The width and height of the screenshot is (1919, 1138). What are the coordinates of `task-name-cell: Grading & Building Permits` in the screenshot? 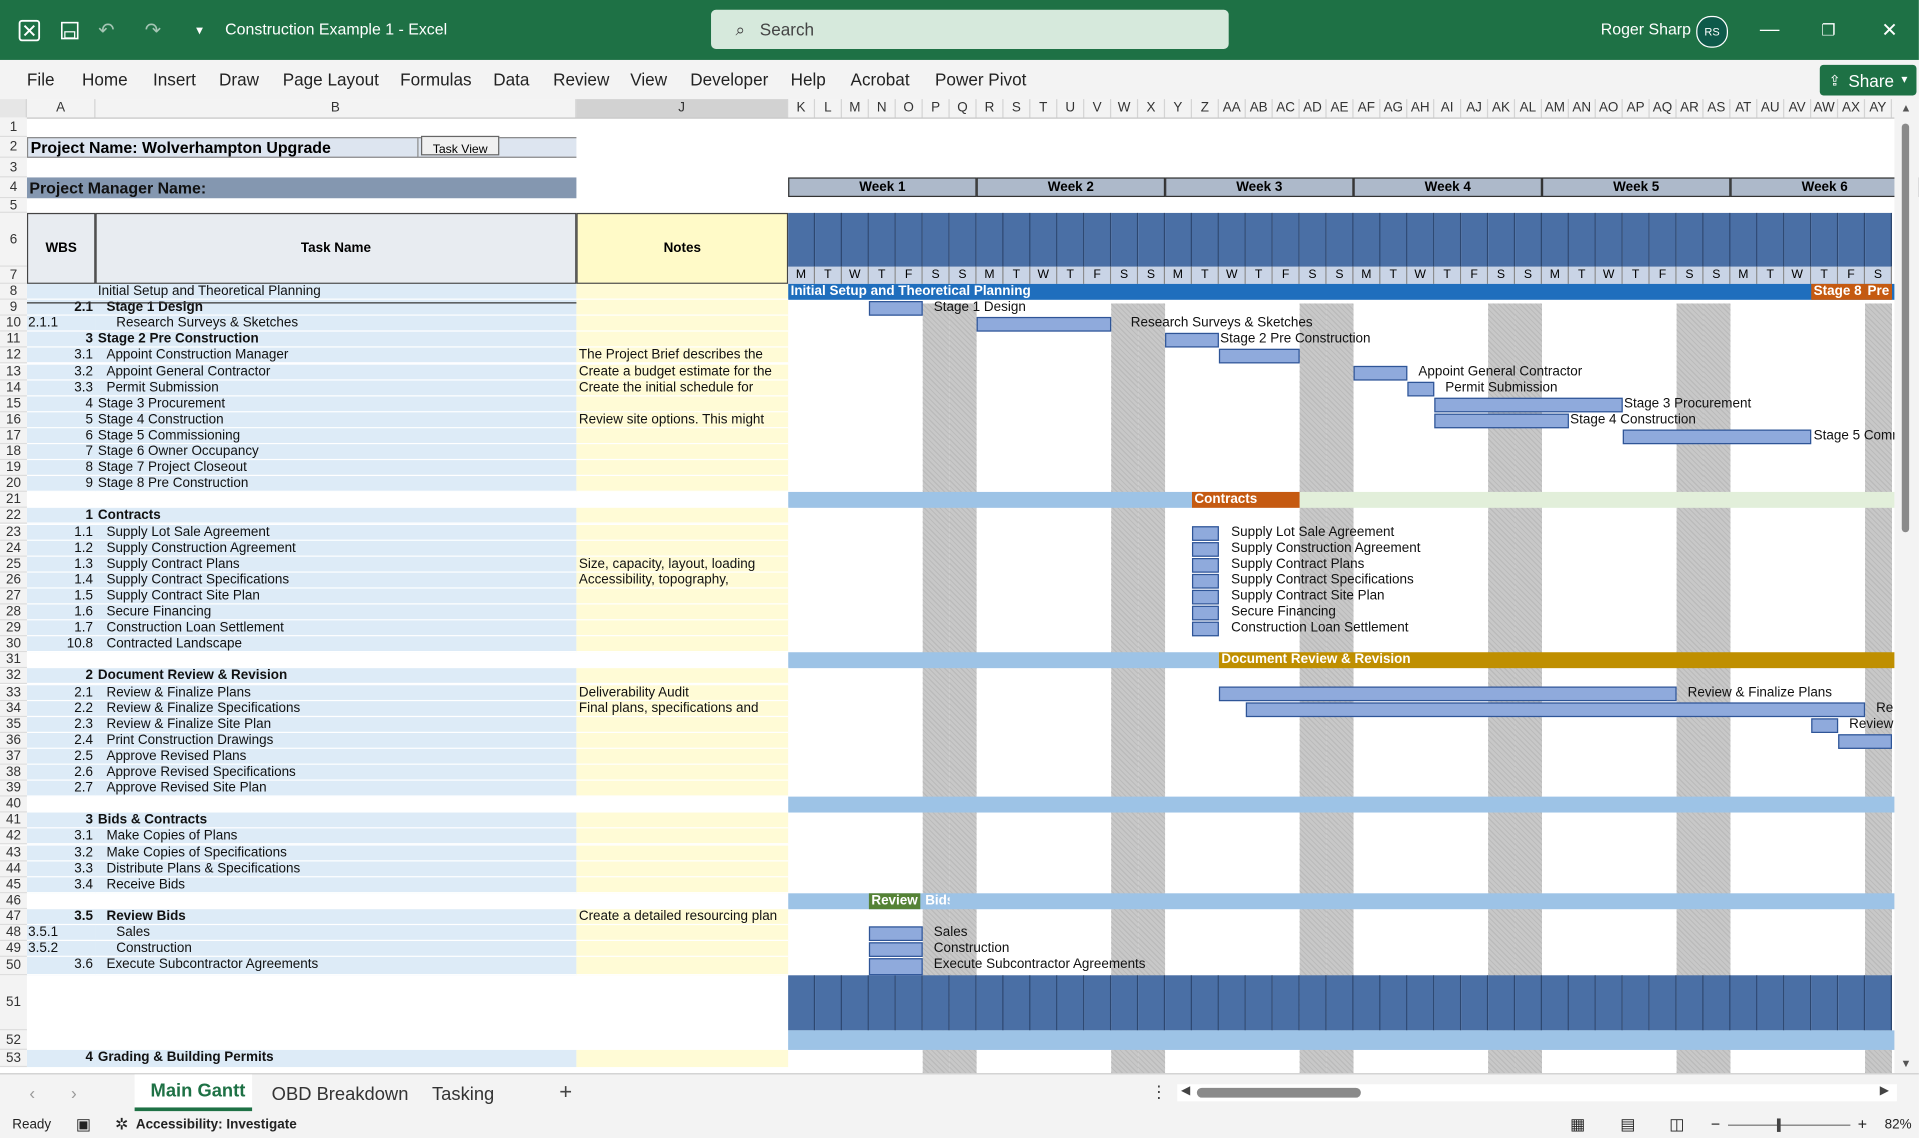 It's located at (336, 1058).